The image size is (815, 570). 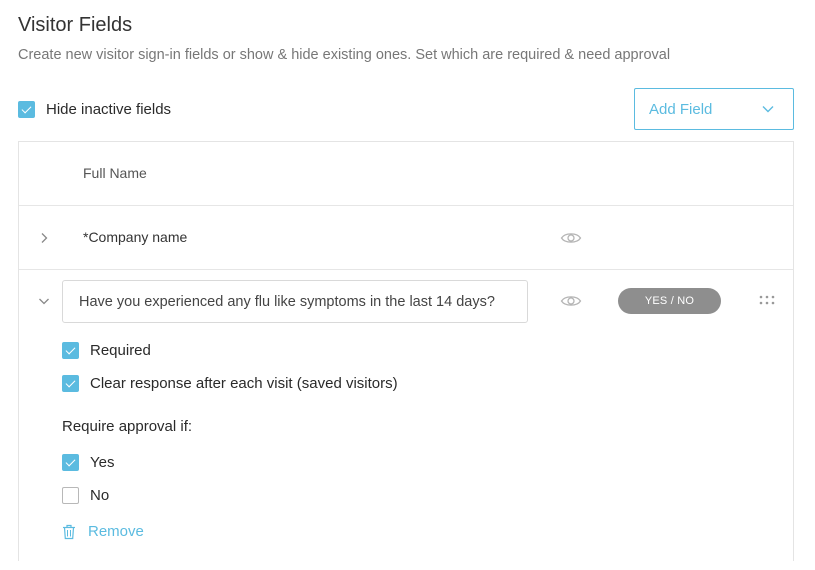 I want to click on remove-field-button: Remove, so click(x=103, y=531).